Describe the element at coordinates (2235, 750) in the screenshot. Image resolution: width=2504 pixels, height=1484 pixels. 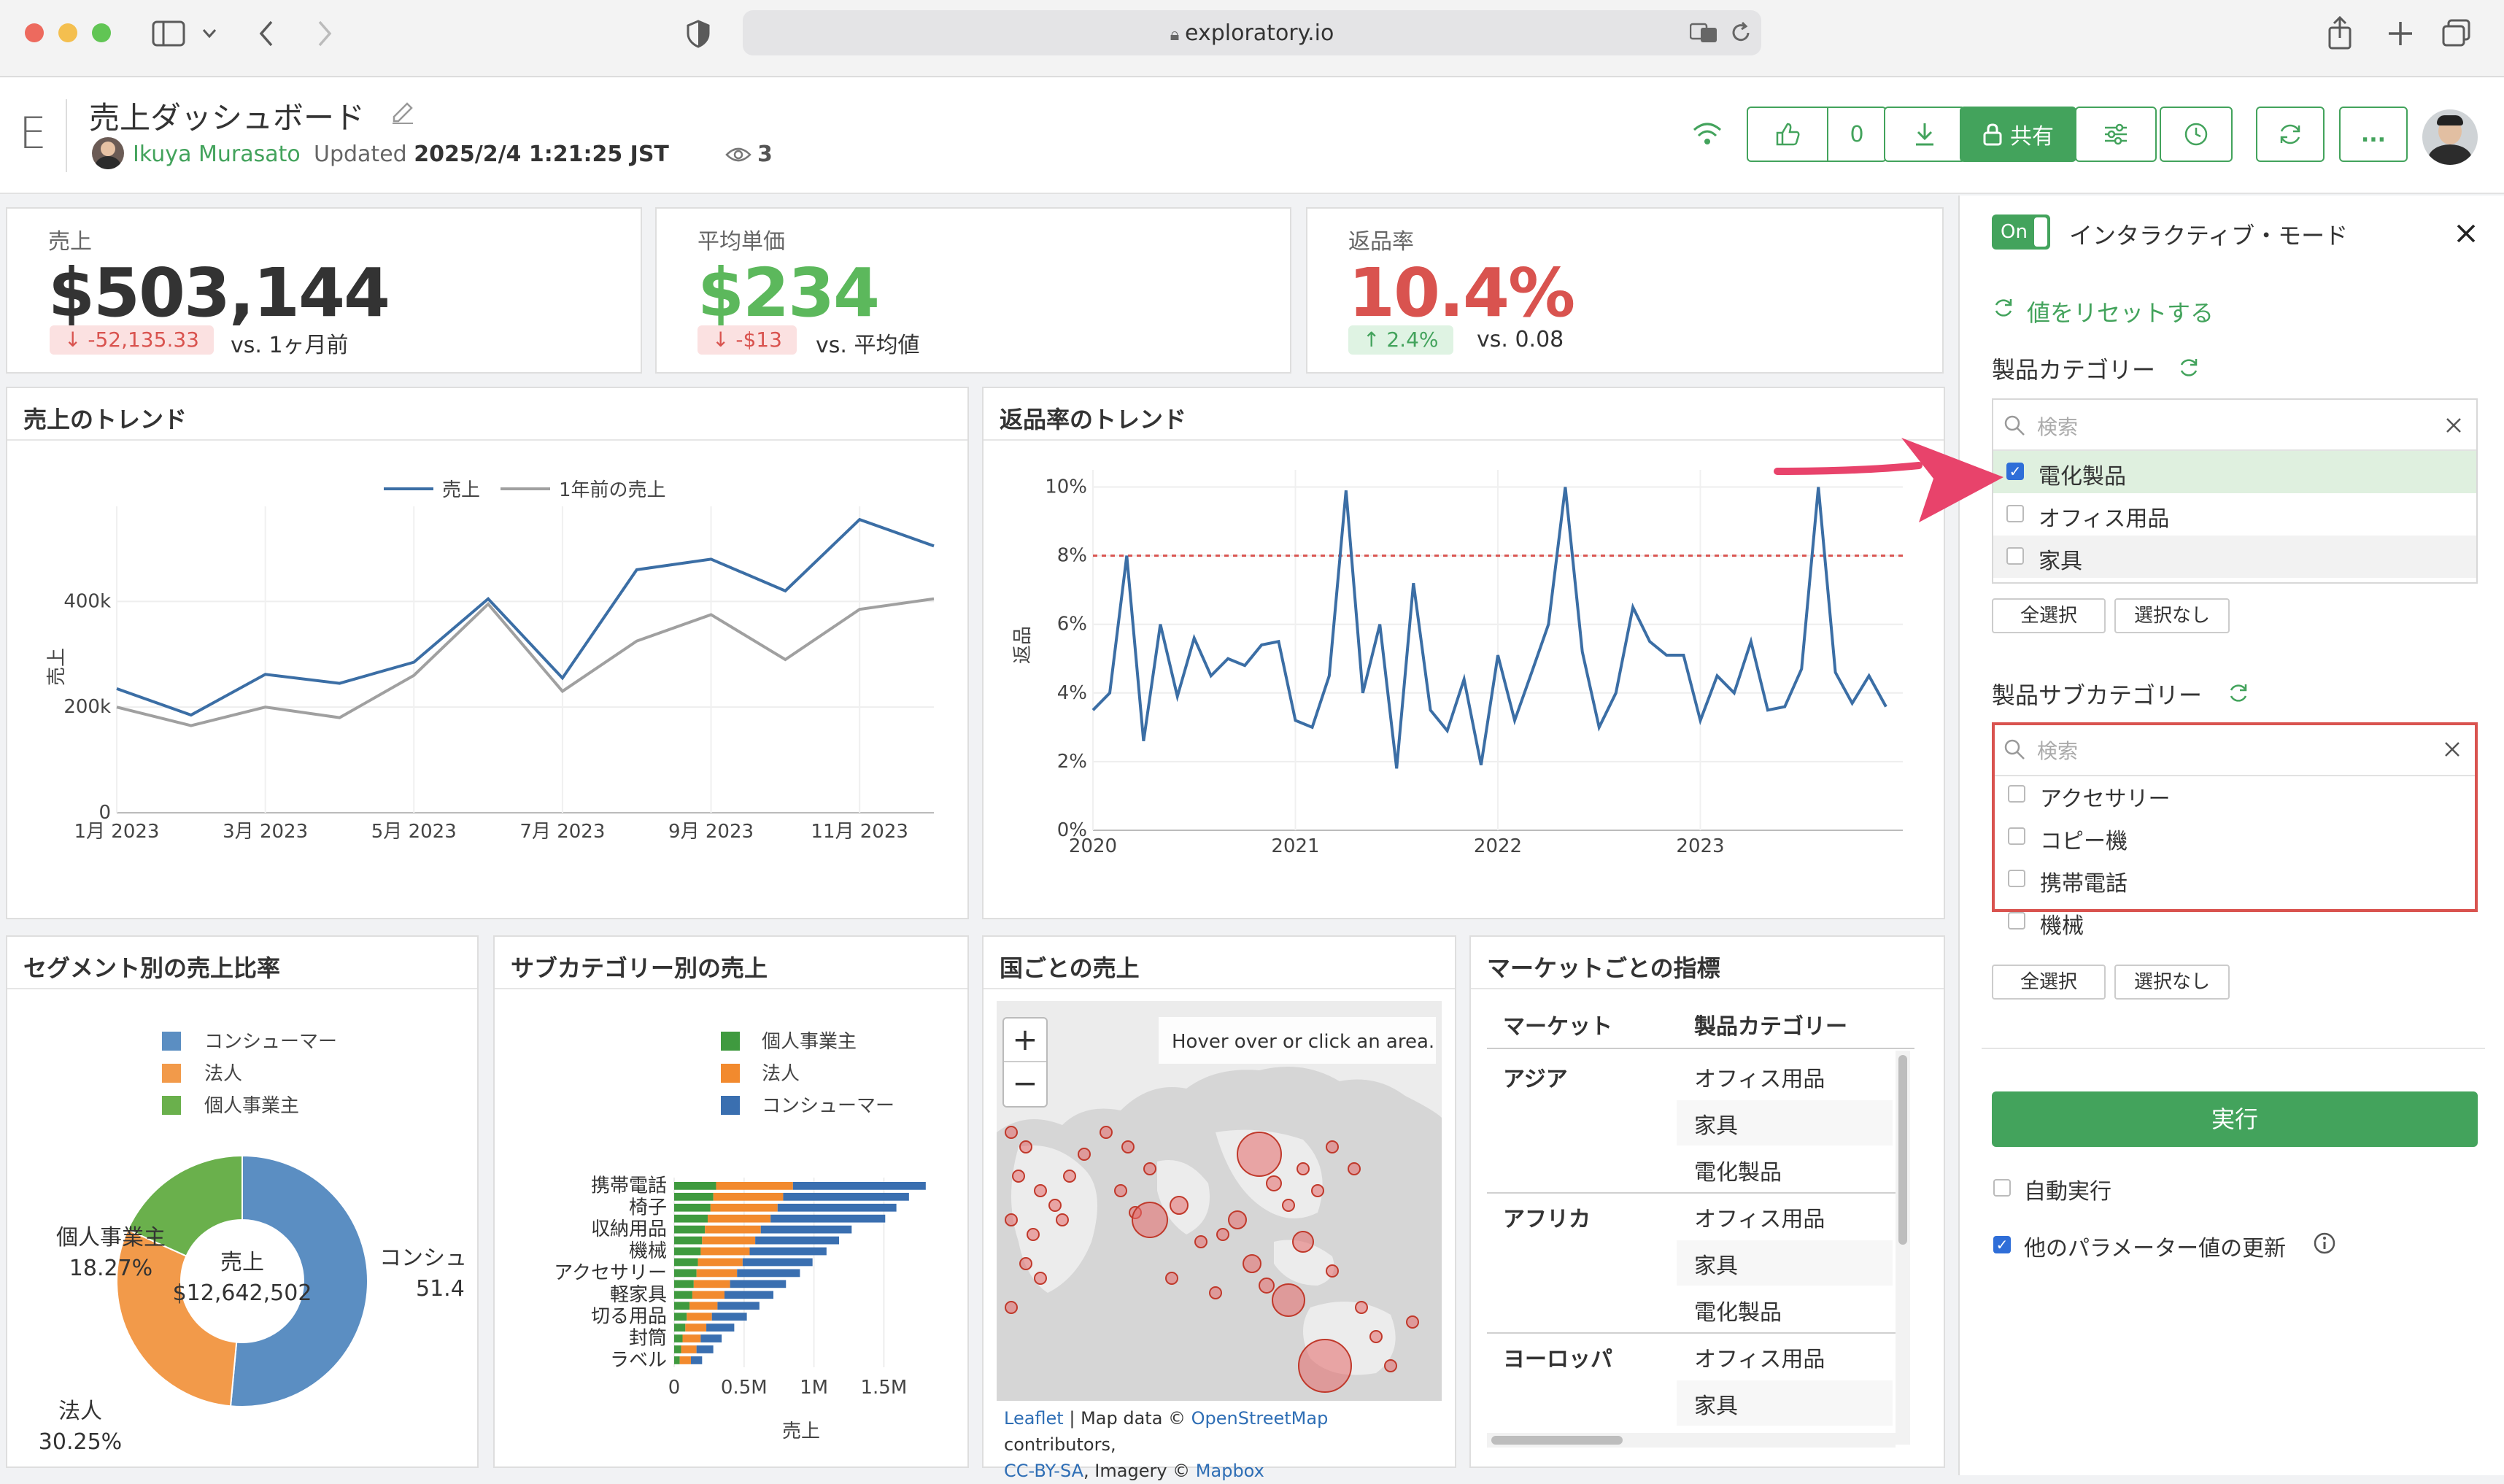
I see `subcategory-search-input: 検索` at that location.